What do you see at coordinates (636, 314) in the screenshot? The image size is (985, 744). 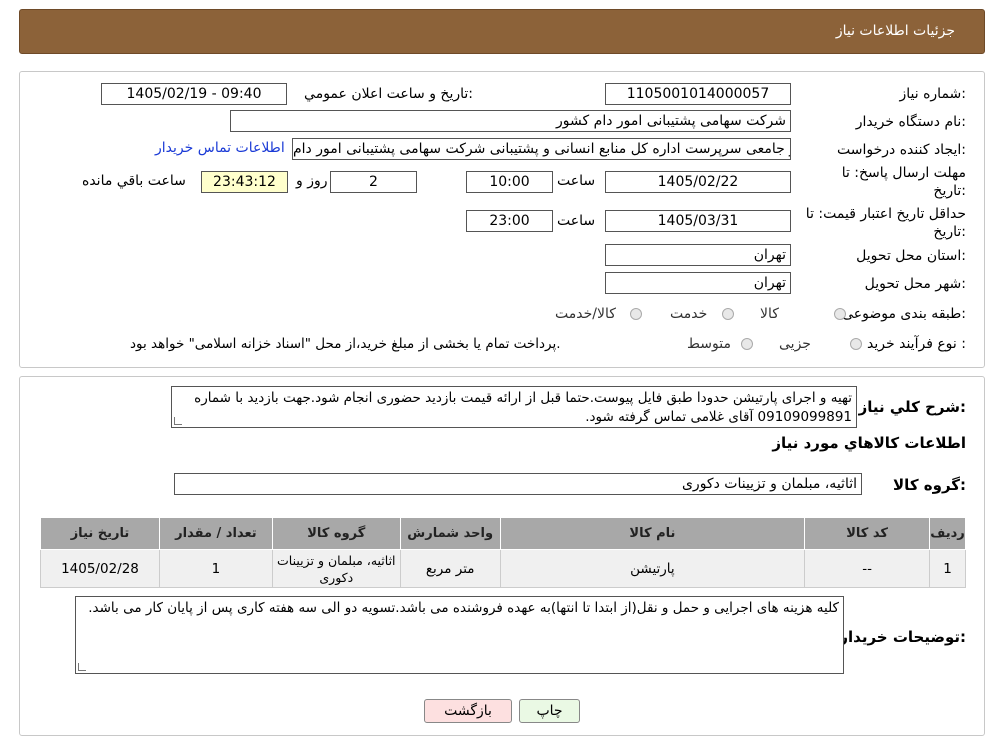 I see `category-goods-service-radio` at bounding box center [636, 314].